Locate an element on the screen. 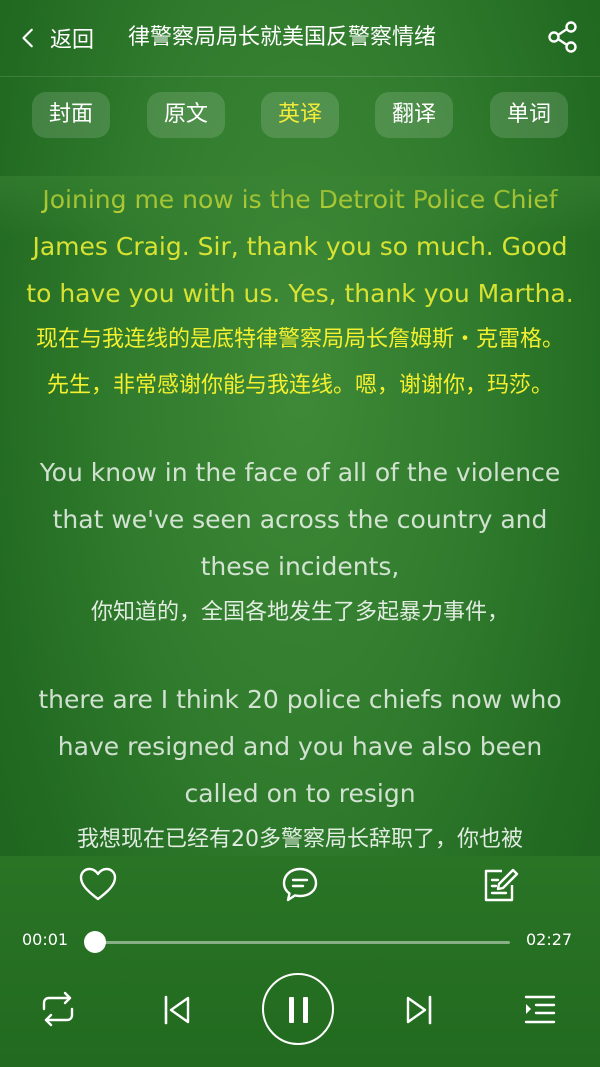 The height and width of the screenshot is (1067, 600). page-title: 律警察局局长就美国反警察情绪 is located at coordinates (282, 37).